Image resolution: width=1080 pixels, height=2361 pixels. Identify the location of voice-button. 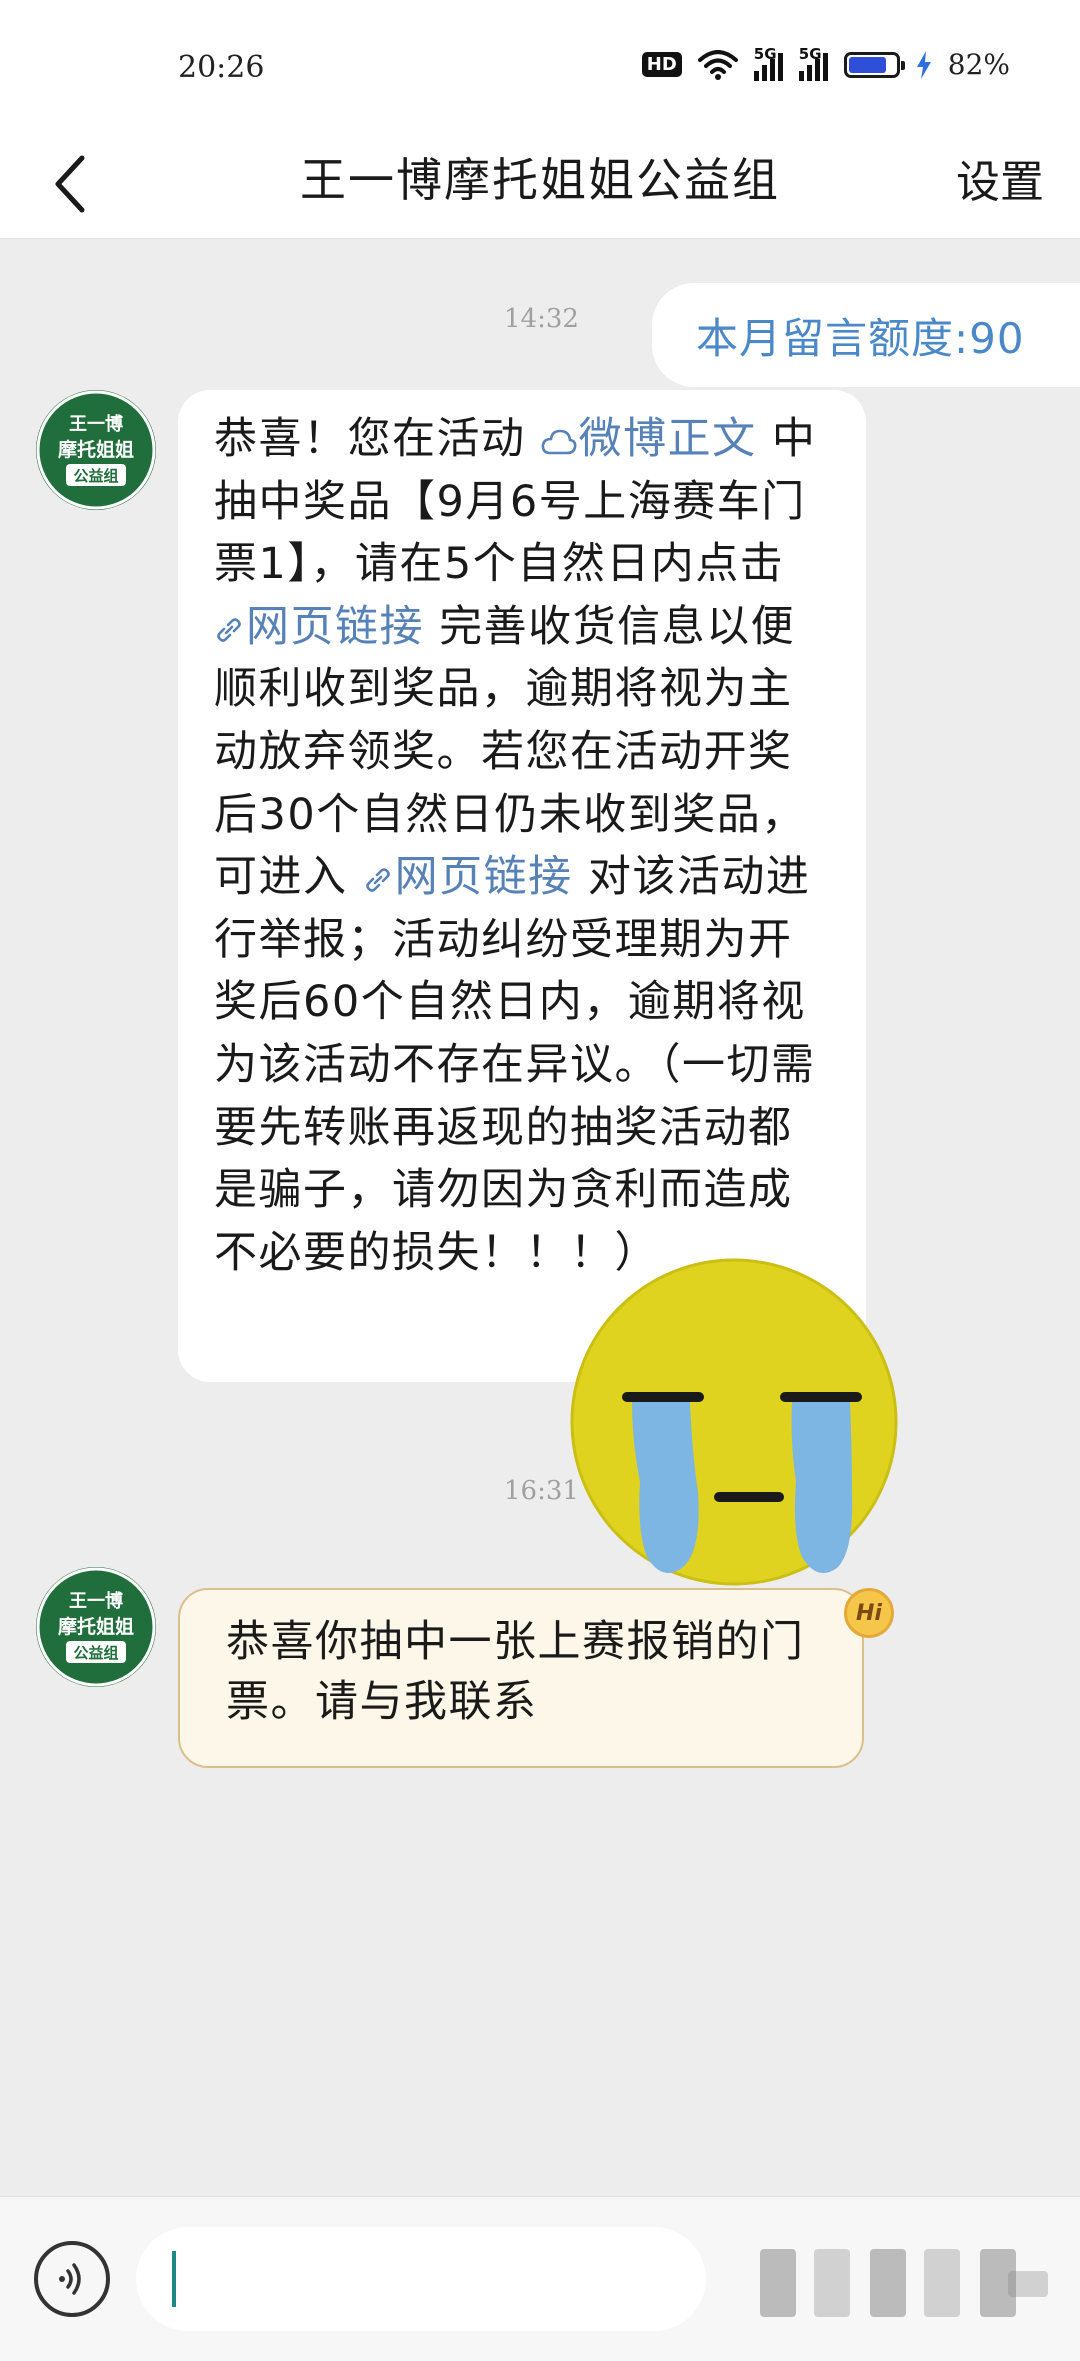
(72, 2279).